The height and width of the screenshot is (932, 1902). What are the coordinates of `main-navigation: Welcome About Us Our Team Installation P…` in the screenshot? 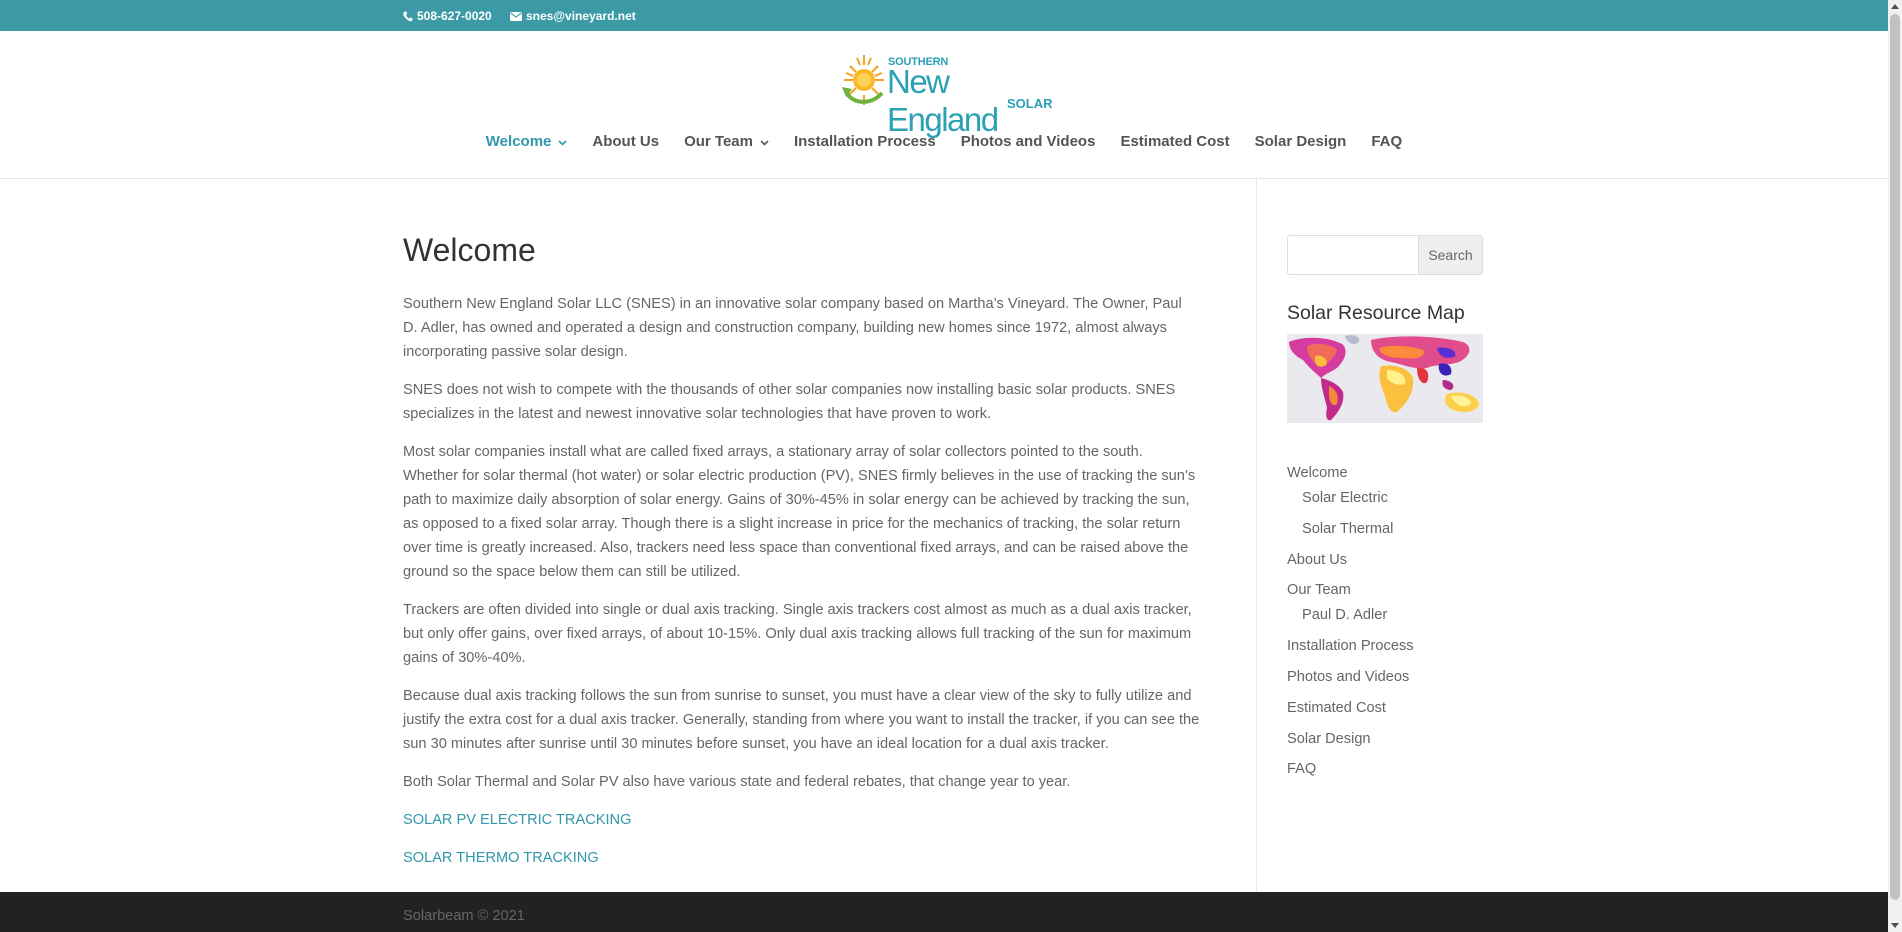 It's located at (944, 141).